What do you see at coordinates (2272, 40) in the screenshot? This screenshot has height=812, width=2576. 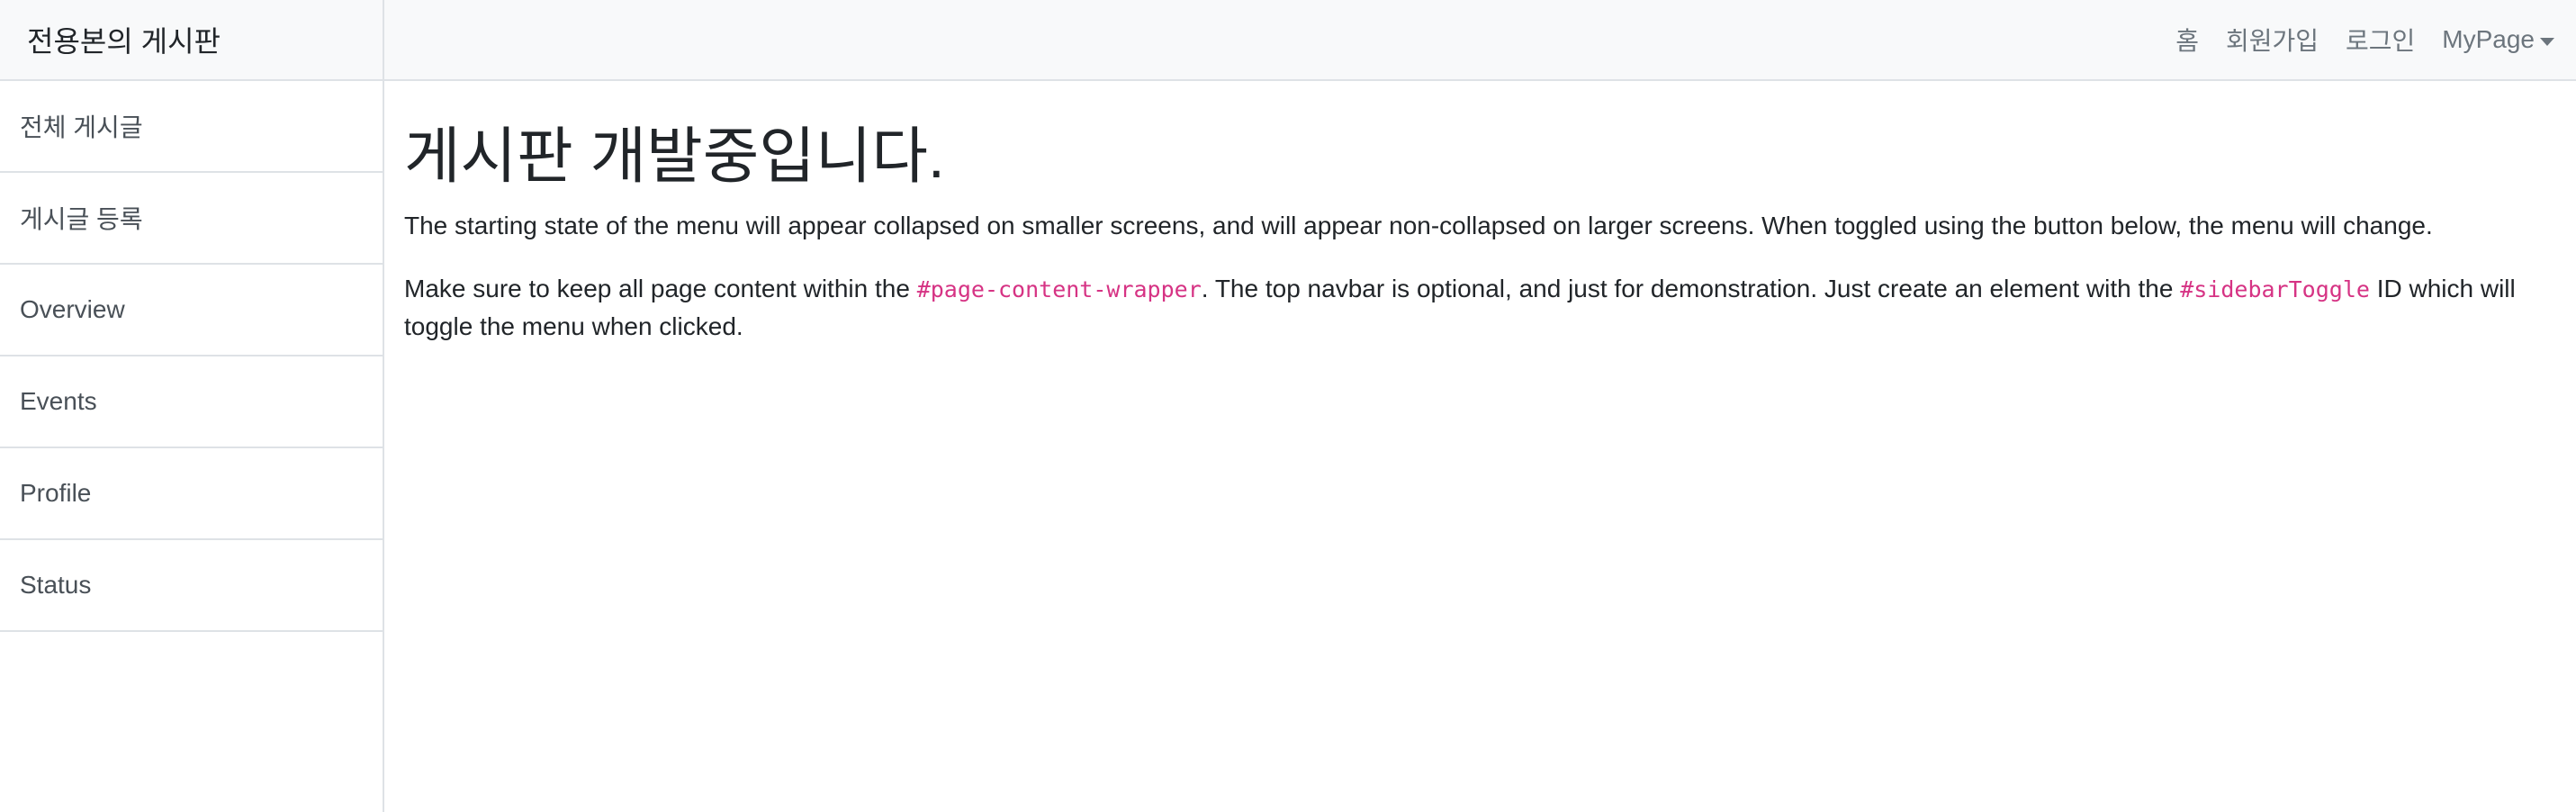 I see `nav-signup-link: 회원가입` at bounding box center [2272, 40].